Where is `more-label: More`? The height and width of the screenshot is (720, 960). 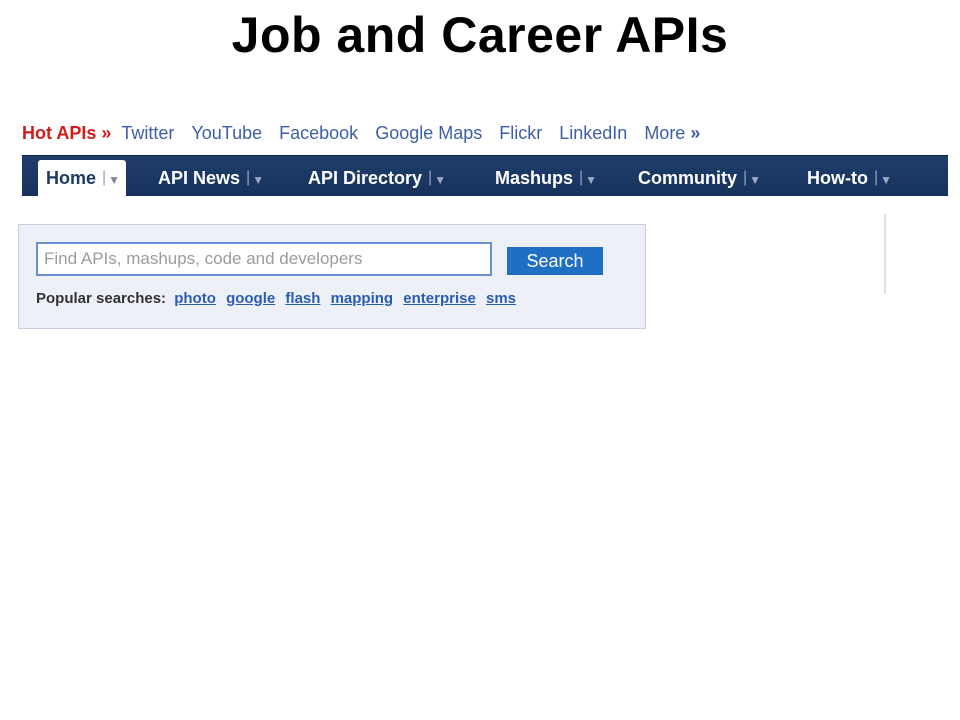 more-label: More is located at coordinates (665, 132).